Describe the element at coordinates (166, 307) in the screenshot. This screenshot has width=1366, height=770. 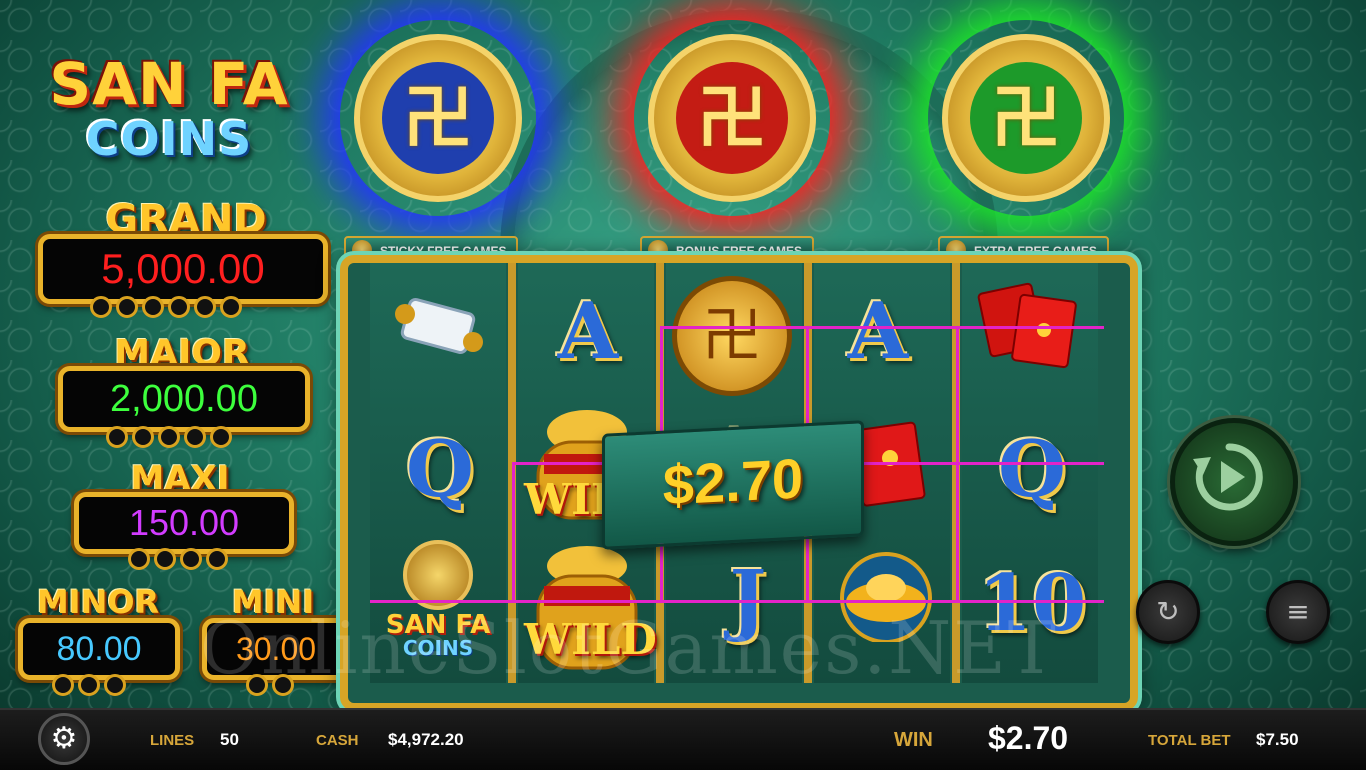
I see `grand-jackpot-pips` at that location.